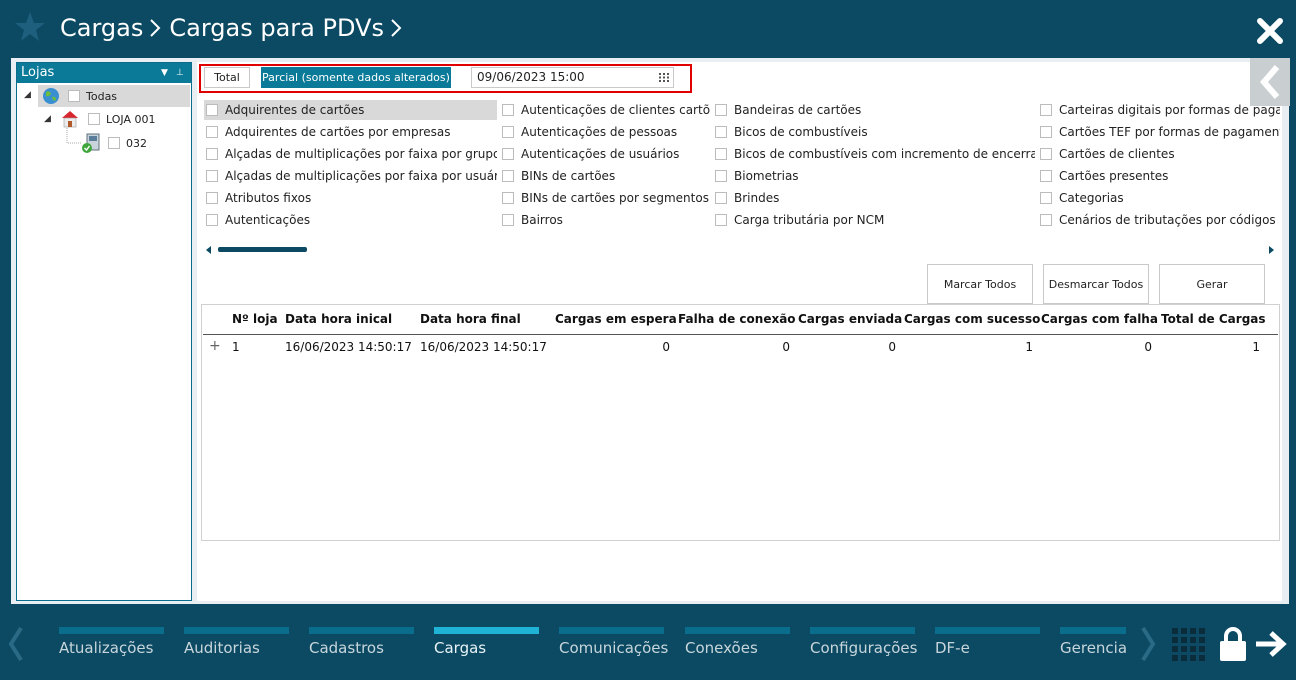 This screenshot has height=680, width=1296. Describe the element at coordinates (215, 346) in the screenshot. I see `expand-row-icon: +` at that location.